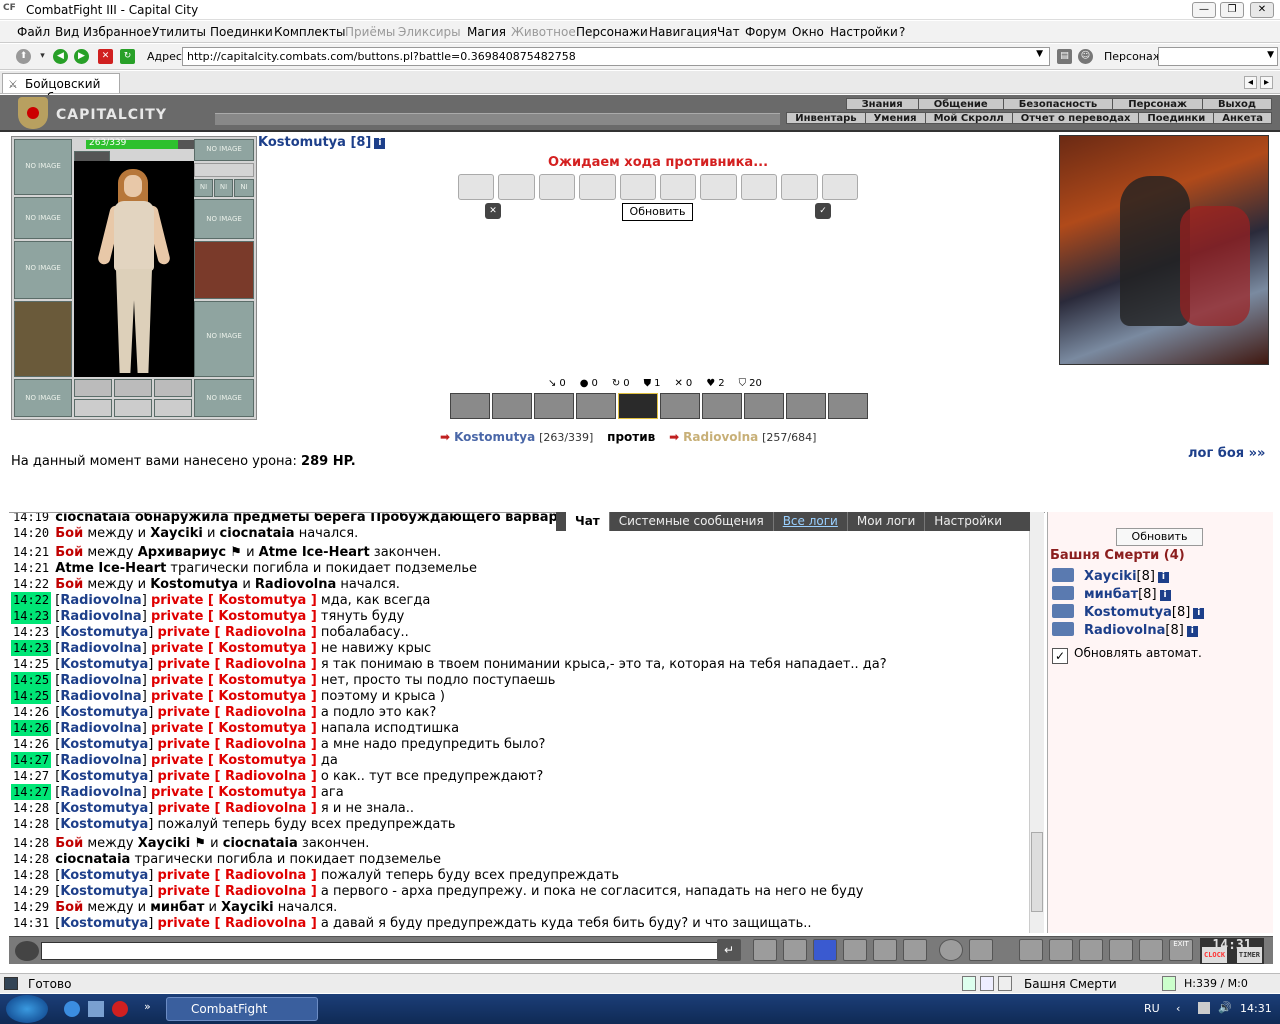 Image resolution: width=1280 pixels, height=1024 pixels. What do you see at coordinates (1085, 56) in the screenshot?
I see `people-icon: ☺` at bounding box center [1085, 56].